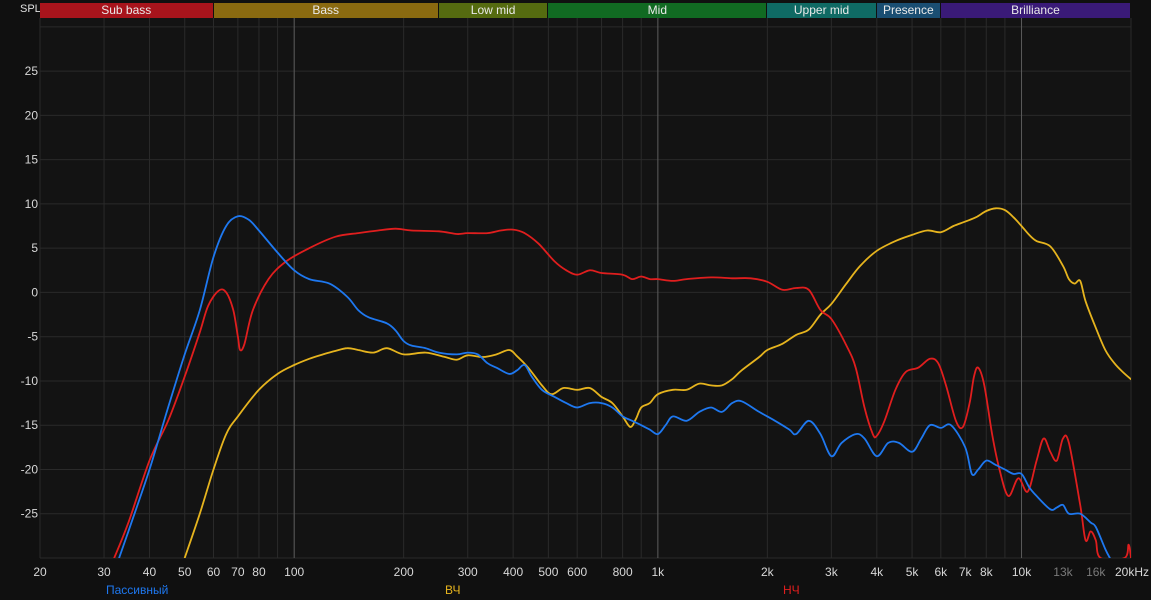 The height and width of the screenshot is (600, 1151). I want to click on x-tick-label: 8k, so click(987, 572).